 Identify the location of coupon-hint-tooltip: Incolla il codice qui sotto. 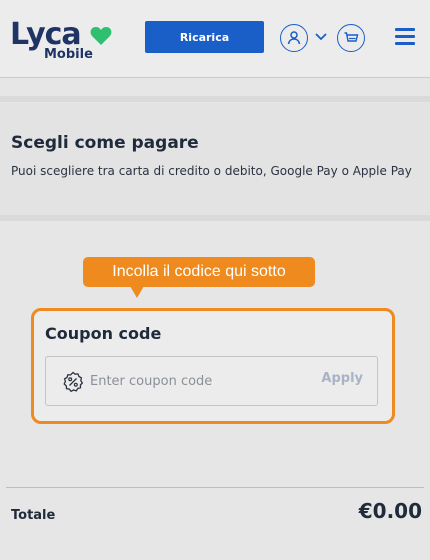
(199, 272).